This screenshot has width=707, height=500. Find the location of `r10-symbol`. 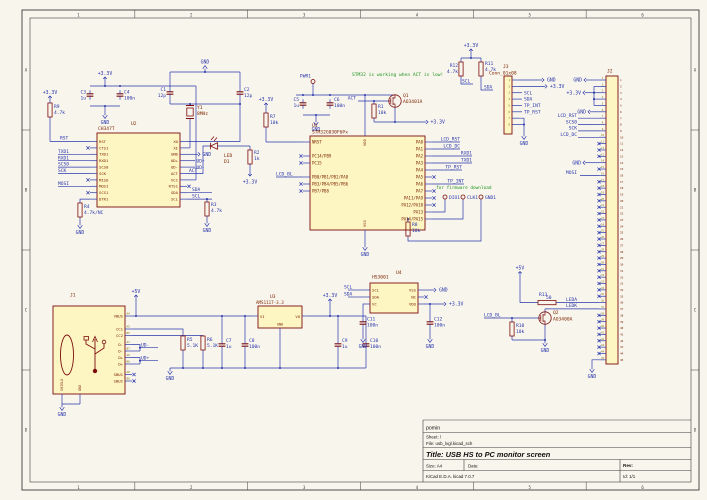

r10-symbol is located at coordinates (512, 329).